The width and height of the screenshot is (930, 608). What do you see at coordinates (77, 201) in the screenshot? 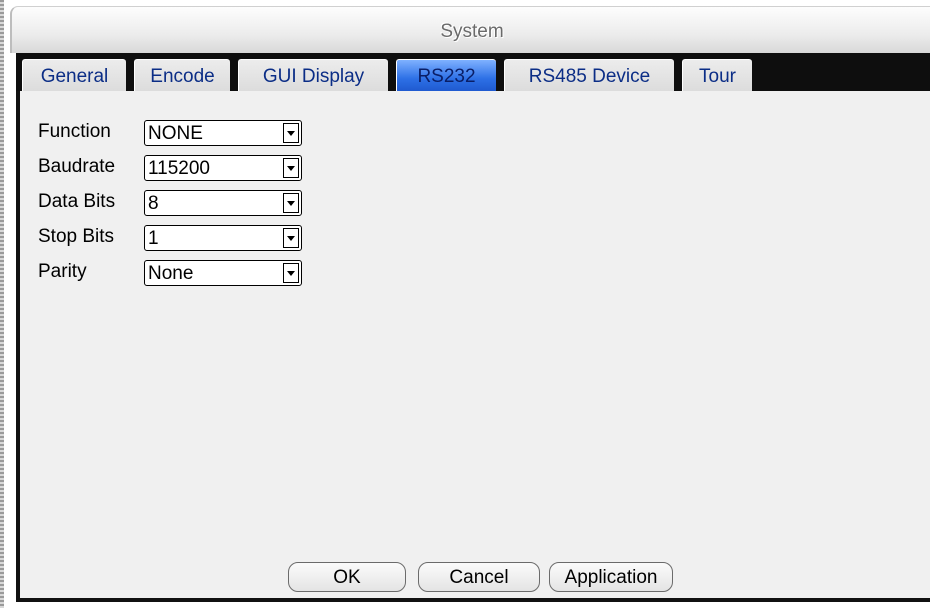
I see `data-bits-label: Data Bits` at bounding box center [77, 201].